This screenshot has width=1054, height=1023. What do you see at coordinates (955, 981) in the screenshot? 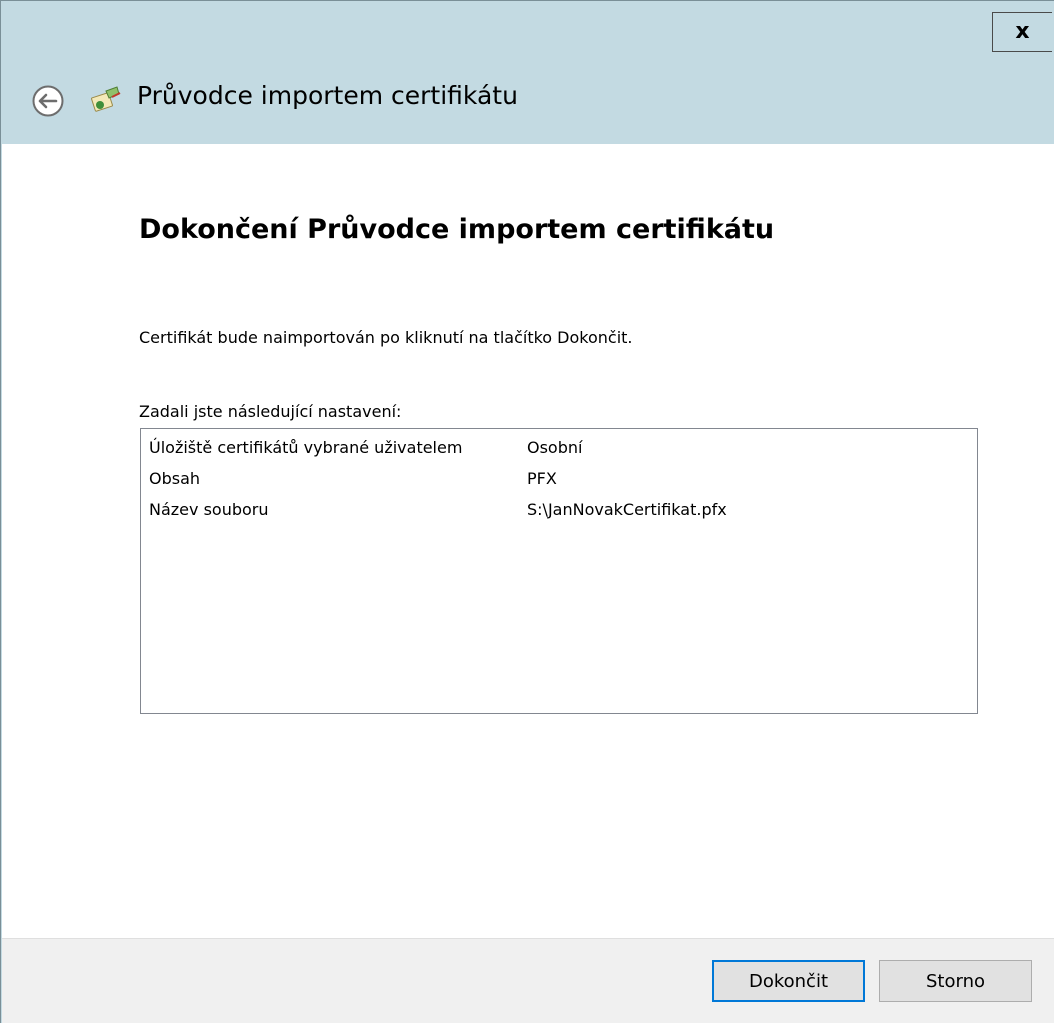
I see `cancel-button: Storno` at bounding box center [955, 981].